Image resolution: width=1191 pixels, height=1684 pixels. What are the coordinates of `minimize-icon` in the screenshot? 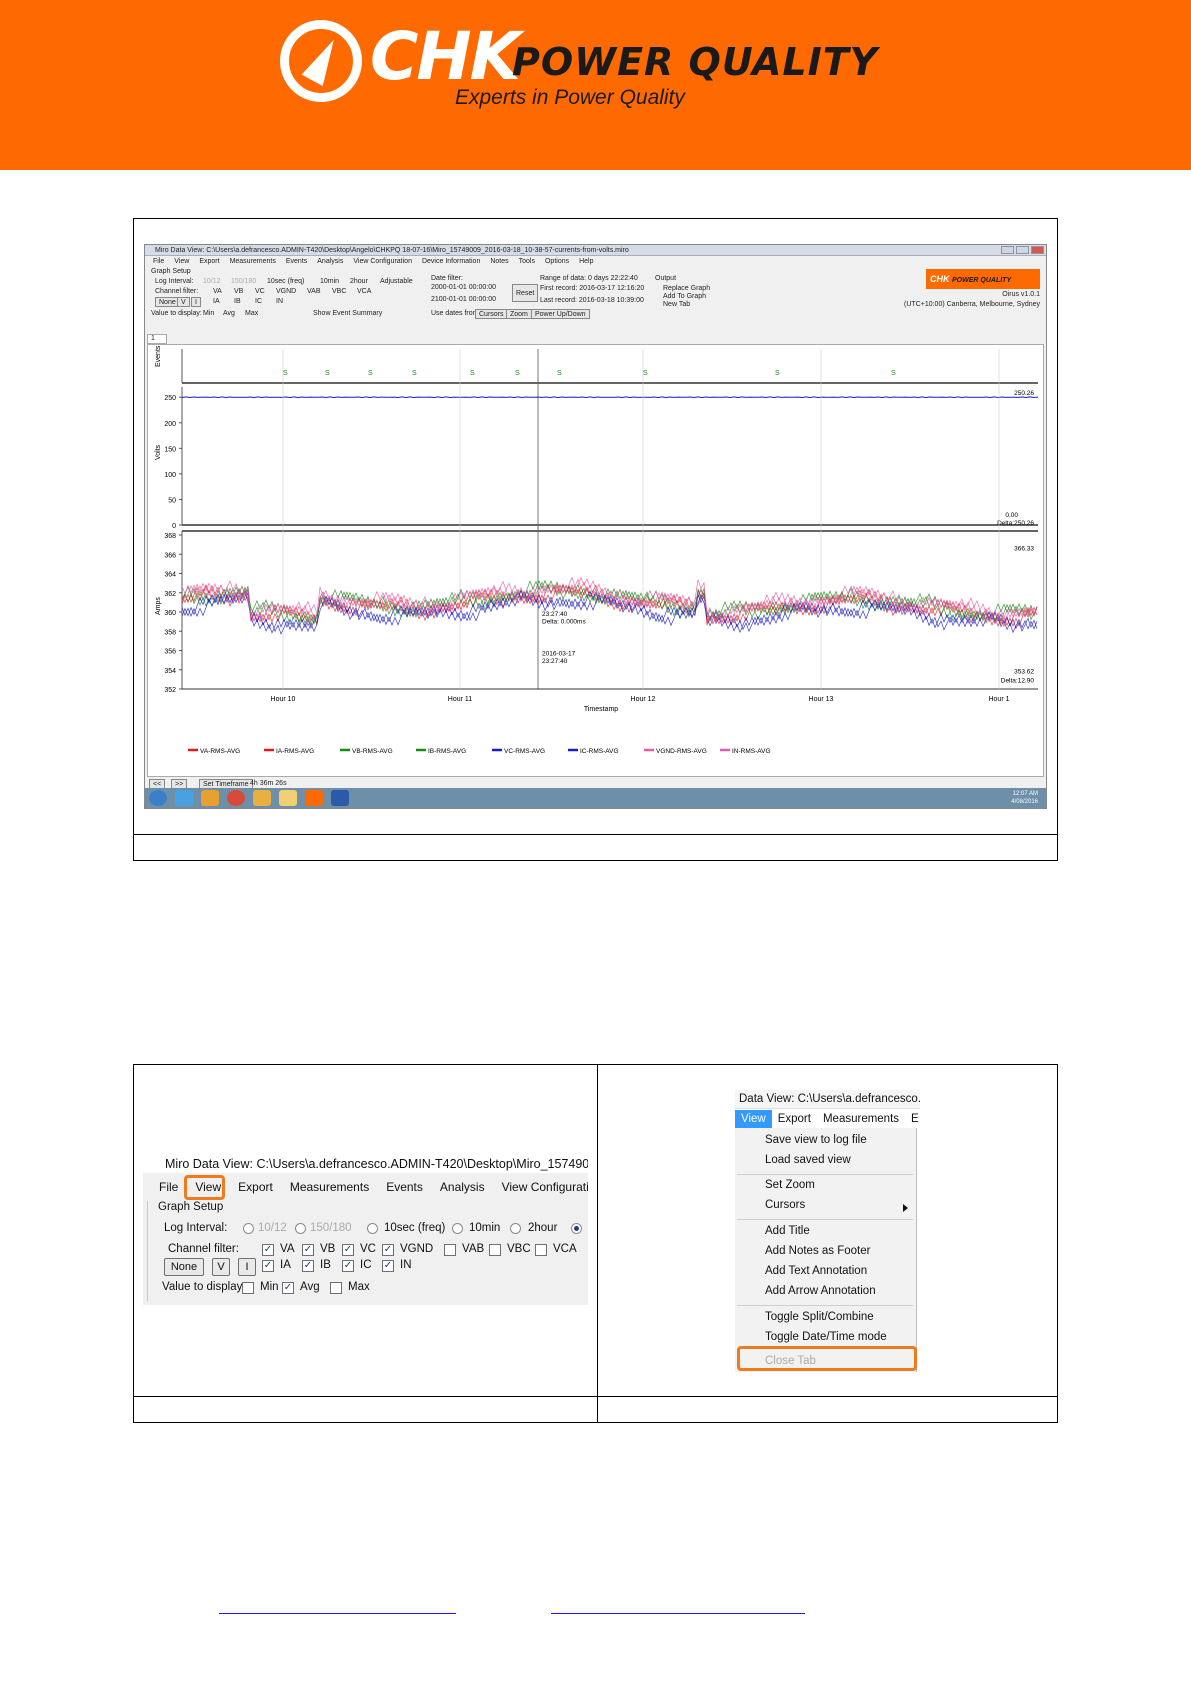 It's located at (1007, 250).